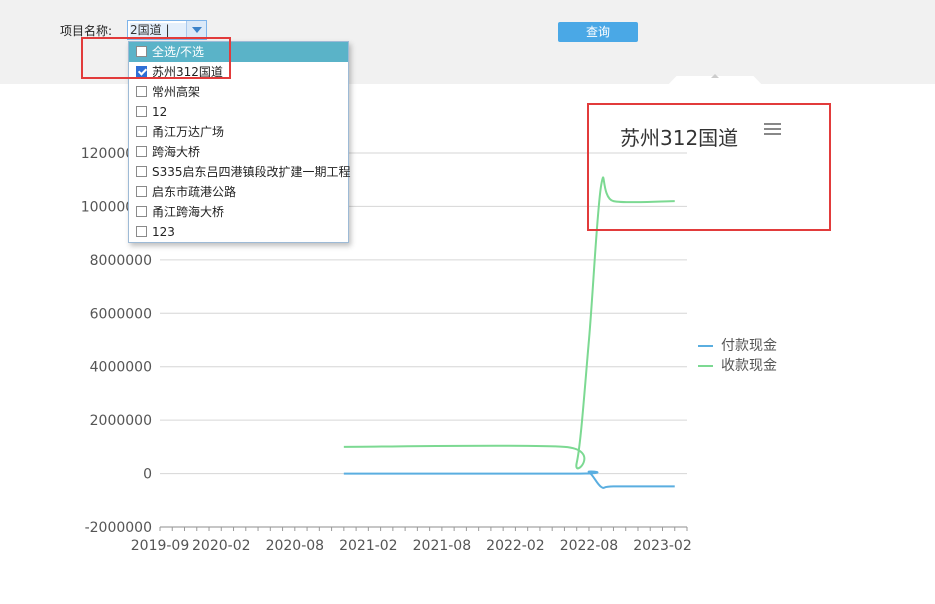  Describe the element at coordinates (589, 546) in the screenshot. I see `x-tick-label: 2022-08` at that location.